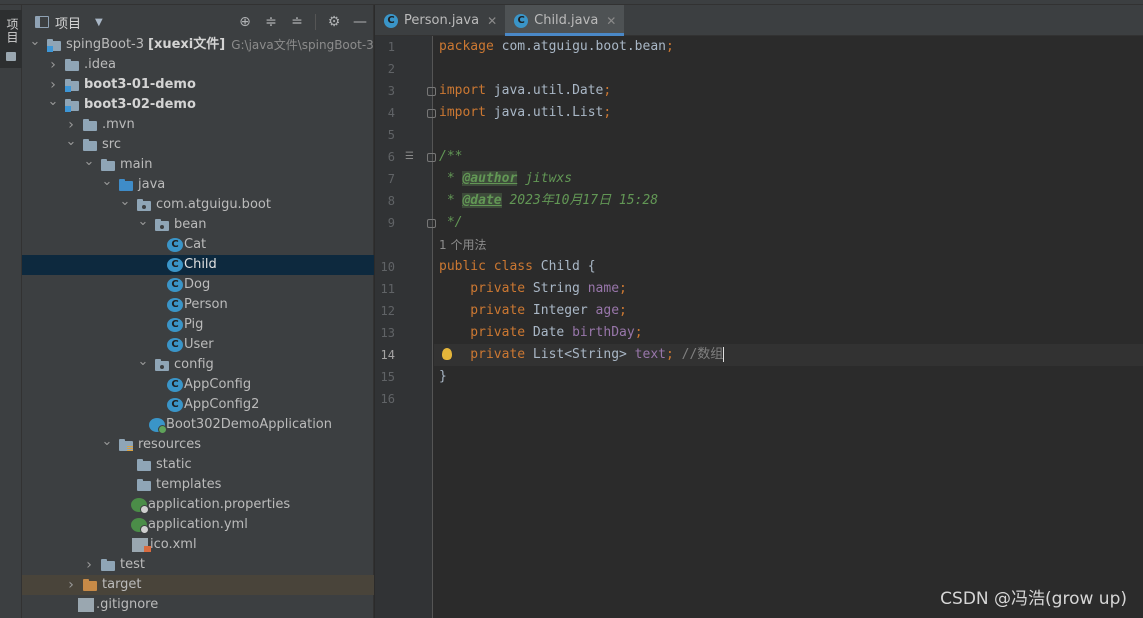  What do you see at coordinates (788, 289) in the screenshot?
I see `code-line: private String name;` at bounding box center [788, 289].